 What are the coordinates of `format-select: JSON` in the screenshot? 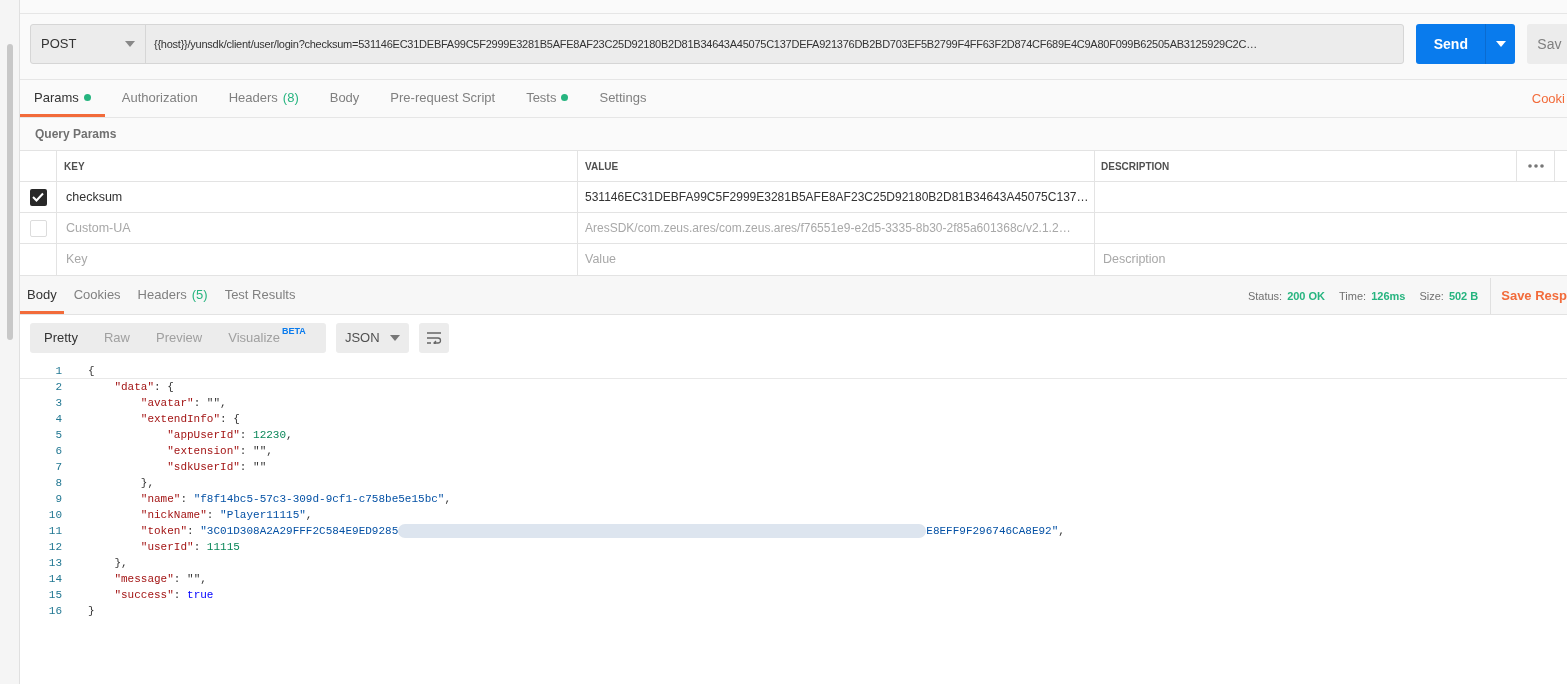 It's located at (372, 338).